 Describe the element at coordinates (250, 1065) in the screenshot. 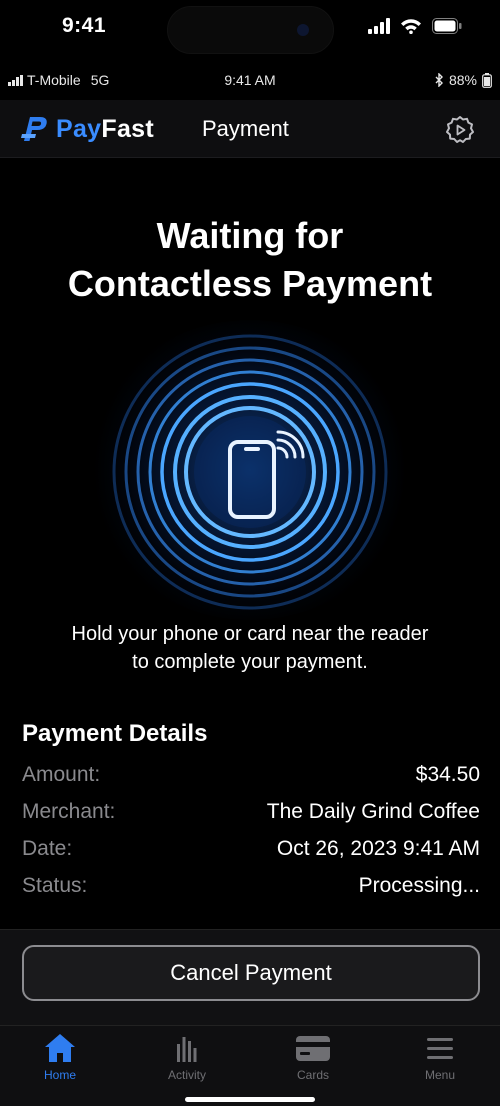

I see `tab-bar: Home Activity Cards Menu` at that location.